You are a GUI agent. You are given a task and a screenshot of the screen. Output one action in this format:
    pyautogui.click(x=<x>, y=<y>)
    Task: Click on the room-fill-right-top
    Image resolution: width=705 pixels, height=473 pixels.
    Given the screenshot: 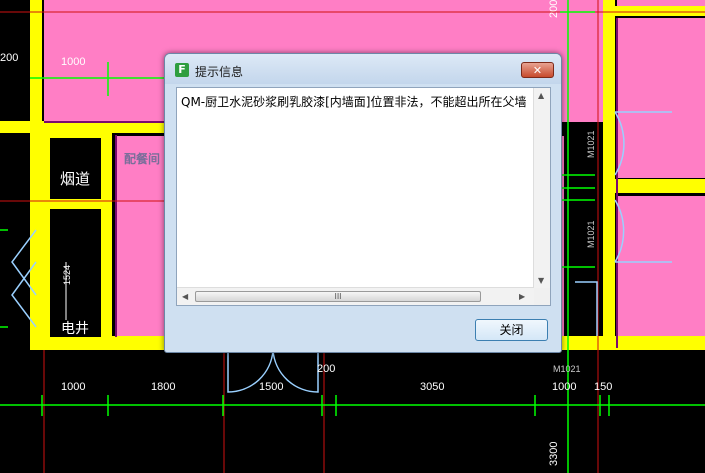 What is the action you would take?
    pyautogui.click(x=661, y=3)
    